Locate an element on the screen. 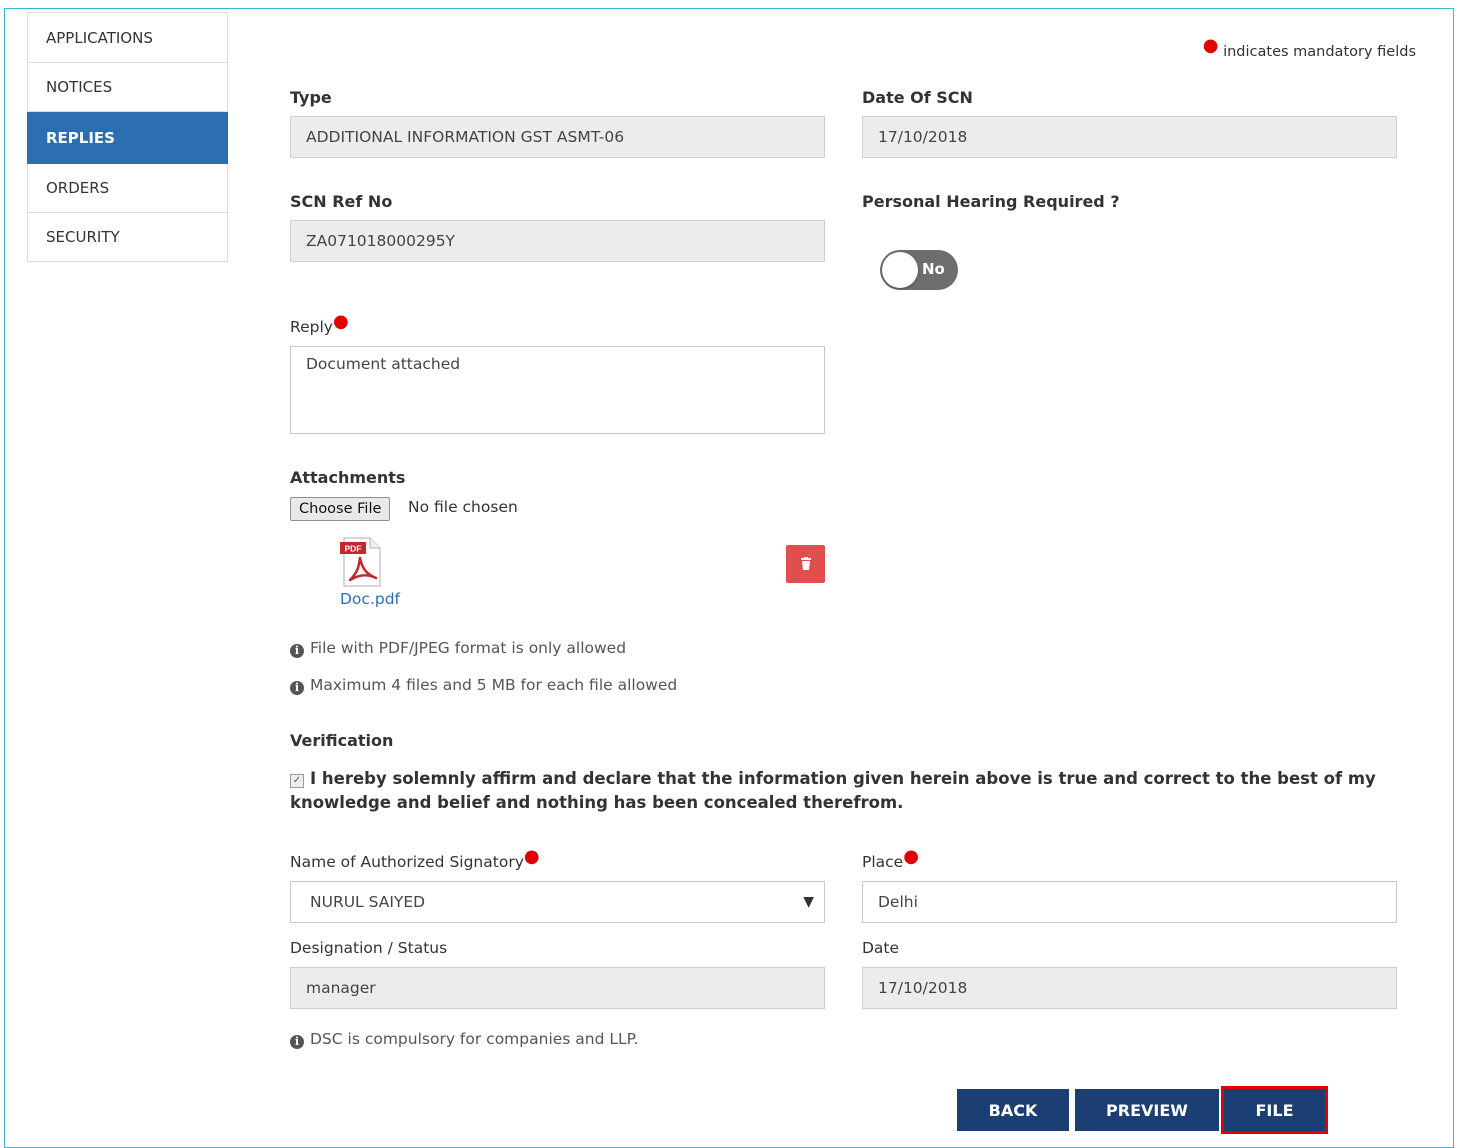 Image resolution: width=1460 pixels, height=1148 pixels. date-label: Date is located at coordinates (881, 948).